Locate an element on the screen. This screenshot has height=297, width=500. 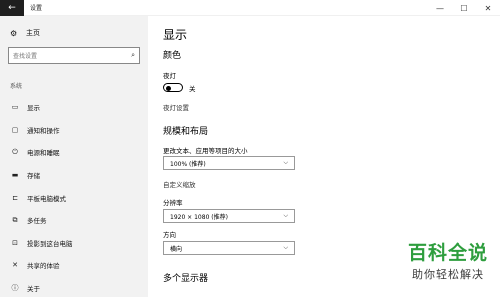
sidebar-item-label: 共享的体验 is located at coordinates (43, 266).